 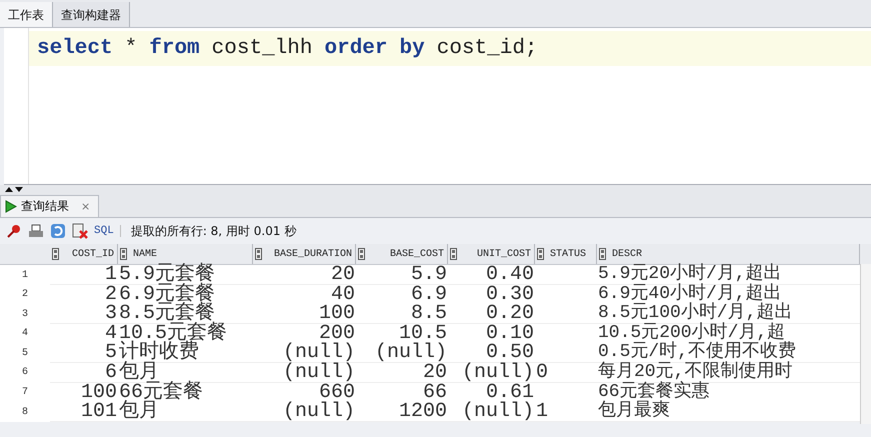 I want to click on table-cell: 0, so click(x=566, y=372).